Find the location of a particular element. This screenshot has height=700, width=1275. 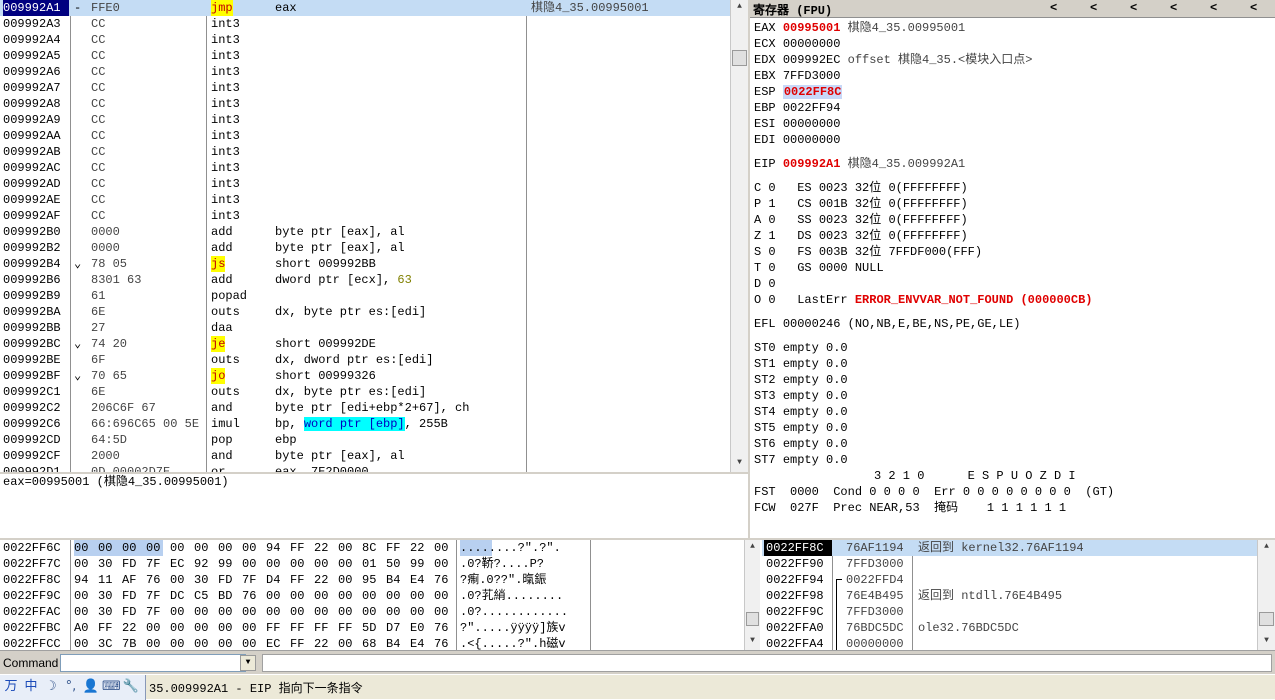

stack-row: 0022FF8C 76AF1194 返回到 kernel32.76AF1194 is located at coordinates (1009, 548).